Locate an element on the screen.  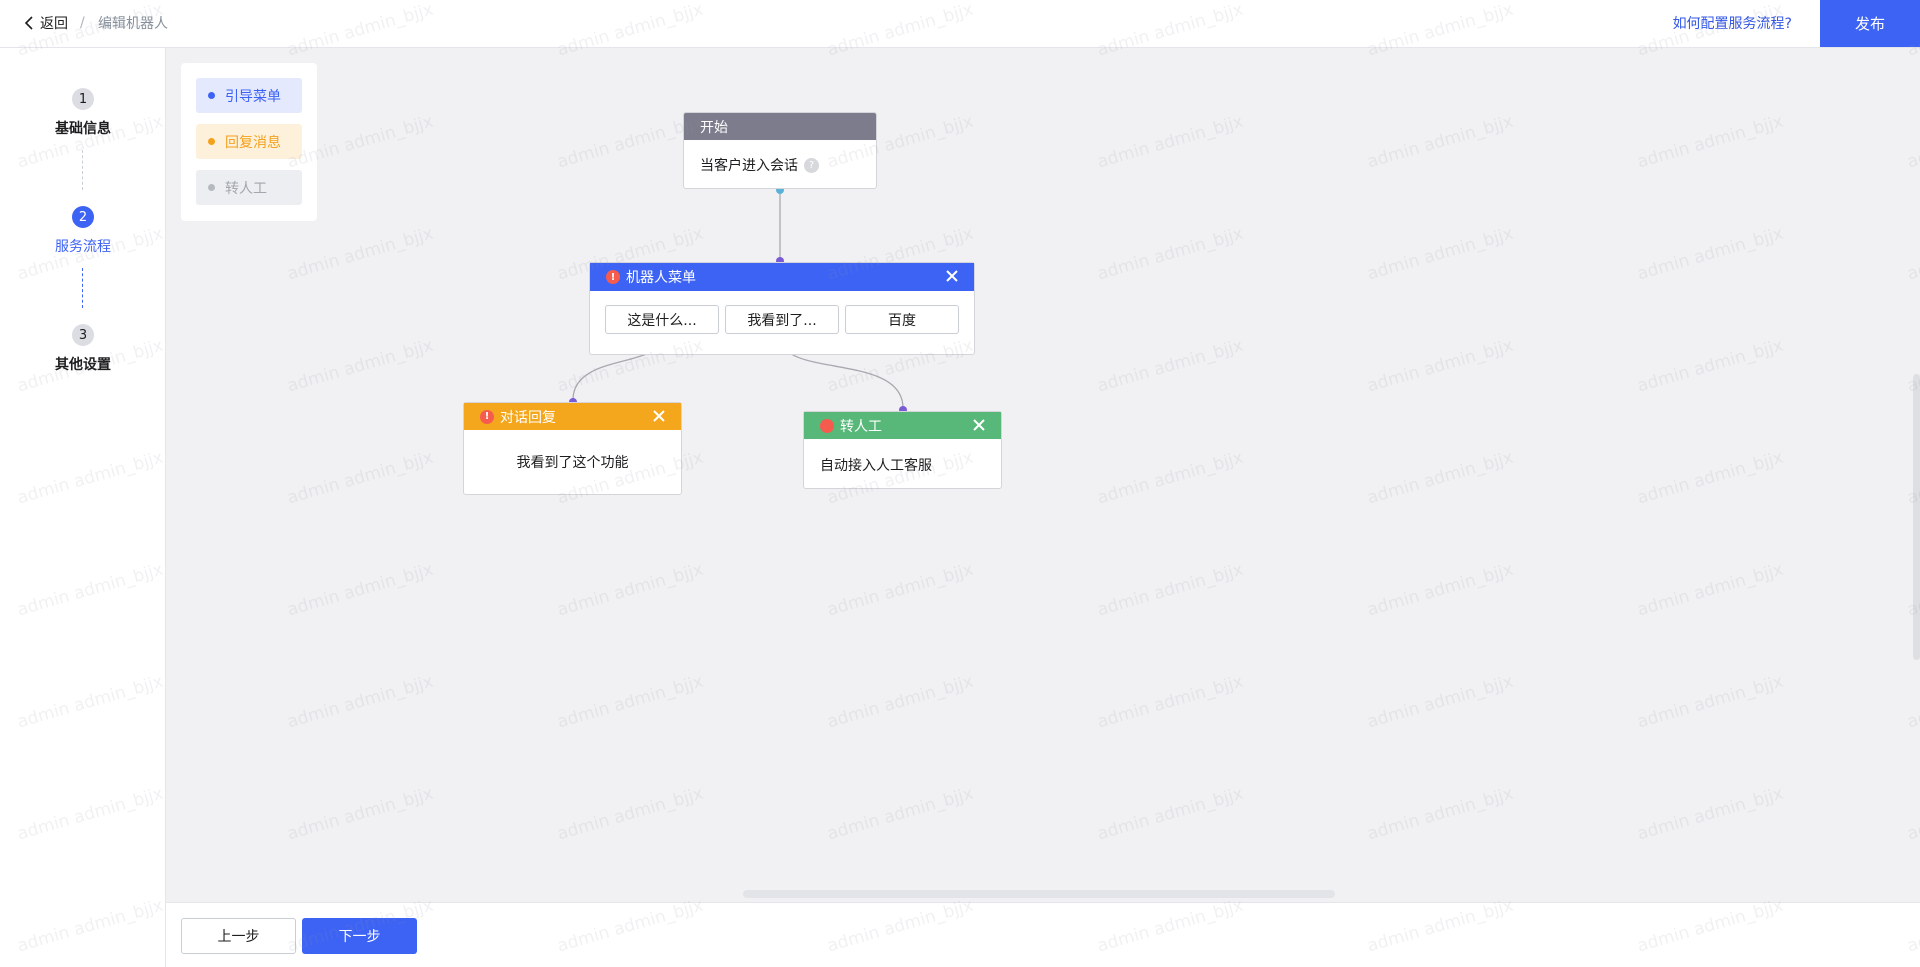
reply-node: ! 对话回复 我看到了这个功能 is located at coordinates (572, 448).